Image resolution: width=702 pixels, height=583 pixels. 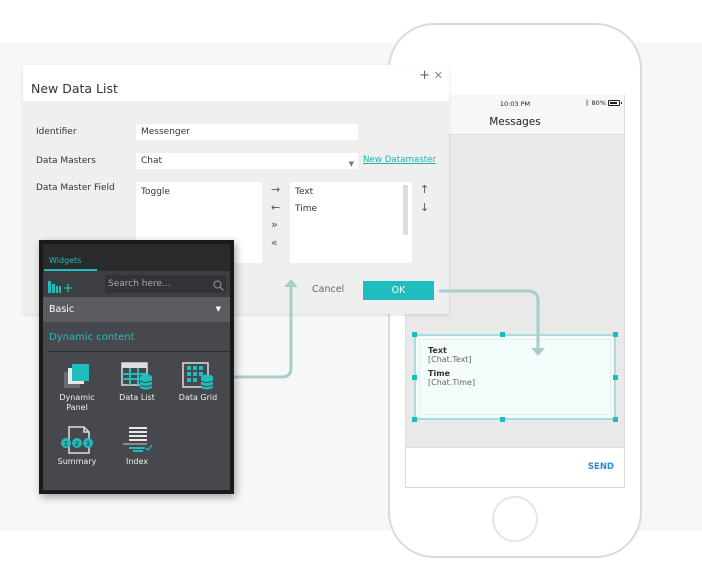 I want to click on move-left-button: ←, so click(x=275, y=208).